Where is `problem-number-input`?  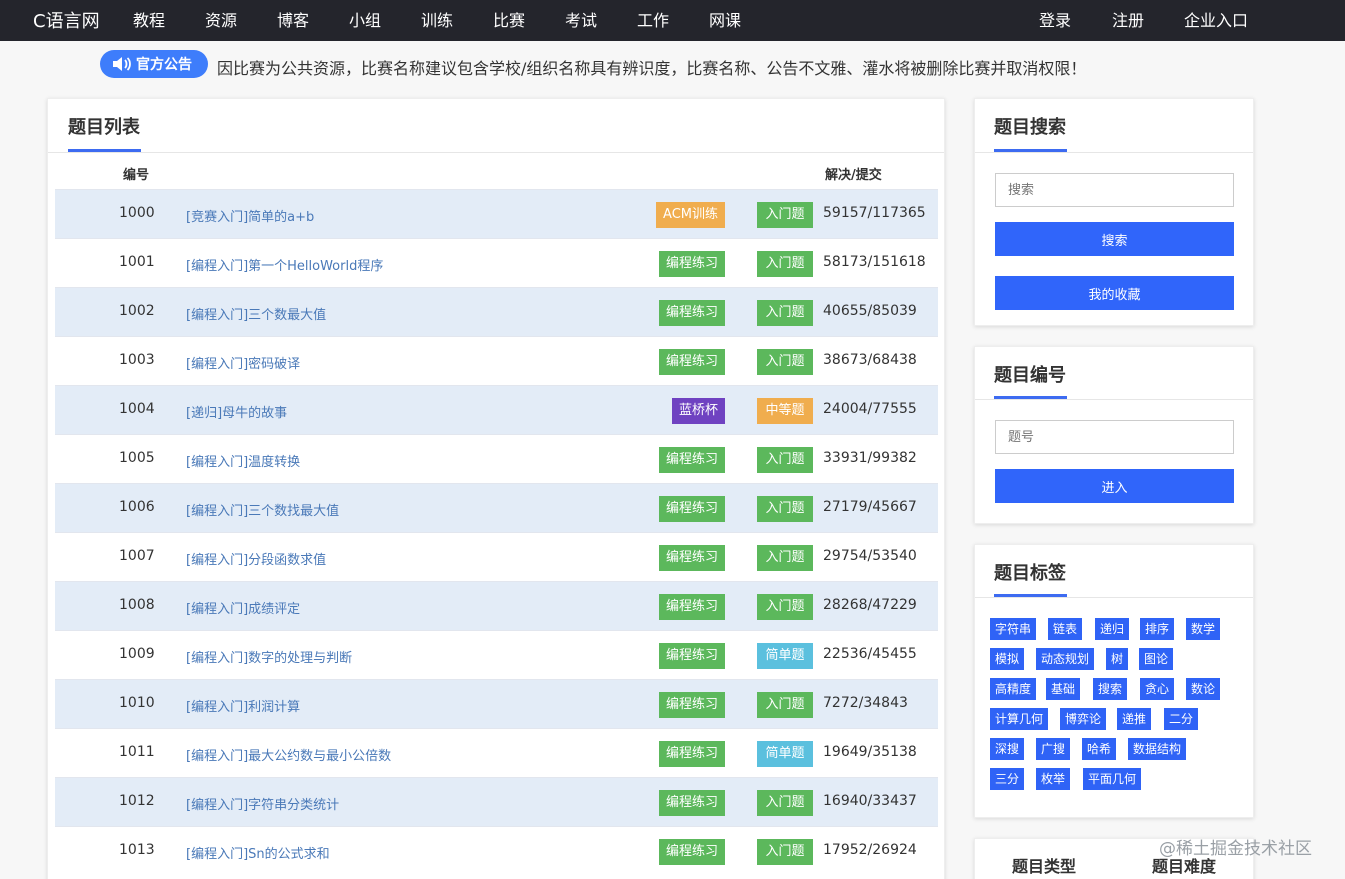 problem-number-input is located at coordinates (1114, 437).